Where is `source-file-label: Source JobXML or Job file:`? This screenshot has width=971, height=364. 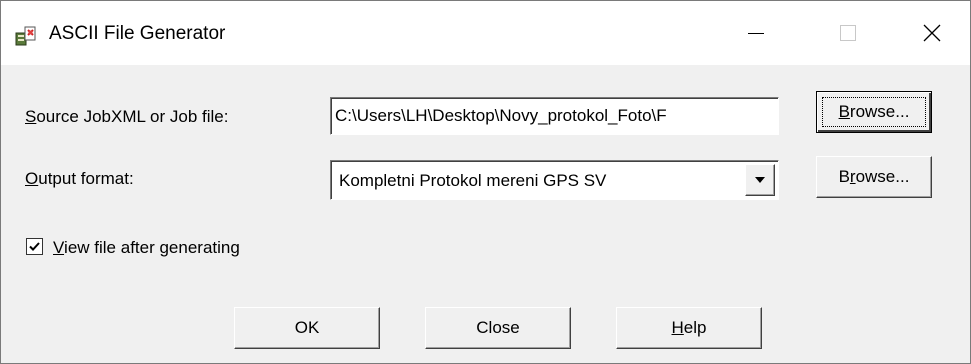
source-file-label: Source JobXML or Job file: is located at coordinates (126, 117).